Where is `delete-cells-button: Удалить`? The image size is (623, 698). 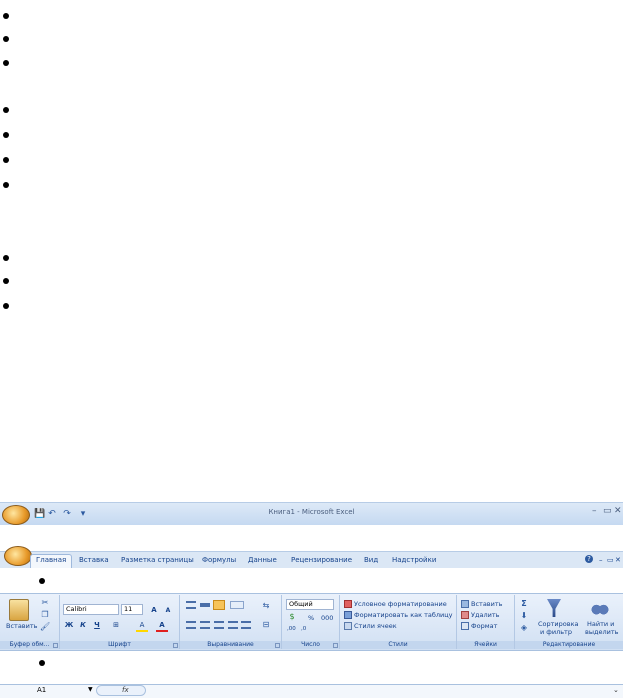
delete-cells-button: Удалить is located at coordinates (485, 615).